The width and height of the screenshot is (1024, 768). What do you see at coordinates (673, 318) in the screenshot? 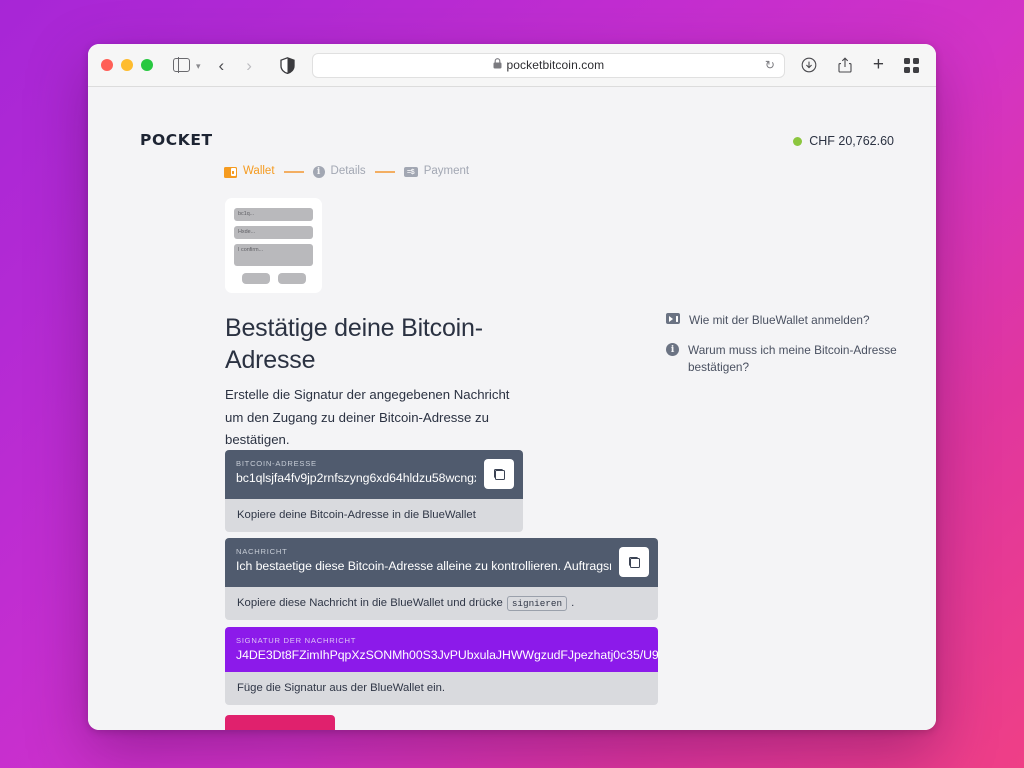
I see `video-icon` at bounding box center [673, 318].